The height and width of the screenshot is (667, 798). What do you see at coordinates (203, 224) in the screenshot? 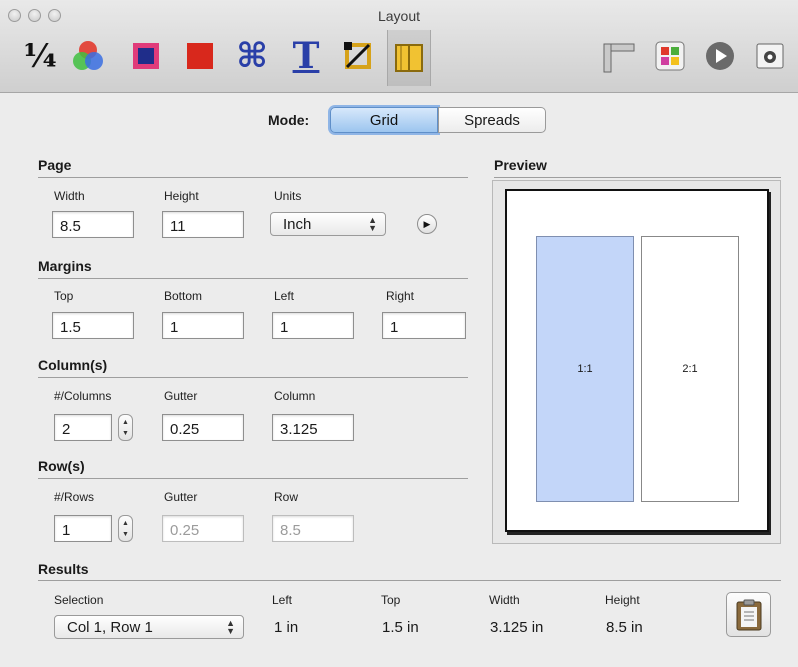
I see `page-height-field: 11` at bounding box center [203, 224].